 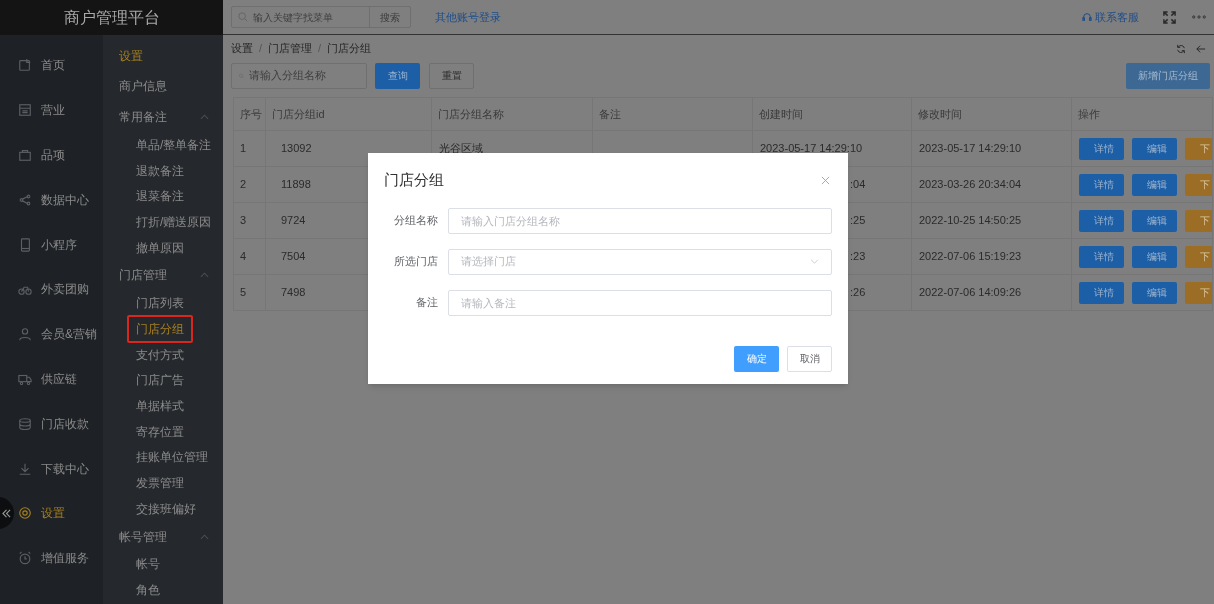 I want to click on table-cell: 2, so click(x=249, y=184).